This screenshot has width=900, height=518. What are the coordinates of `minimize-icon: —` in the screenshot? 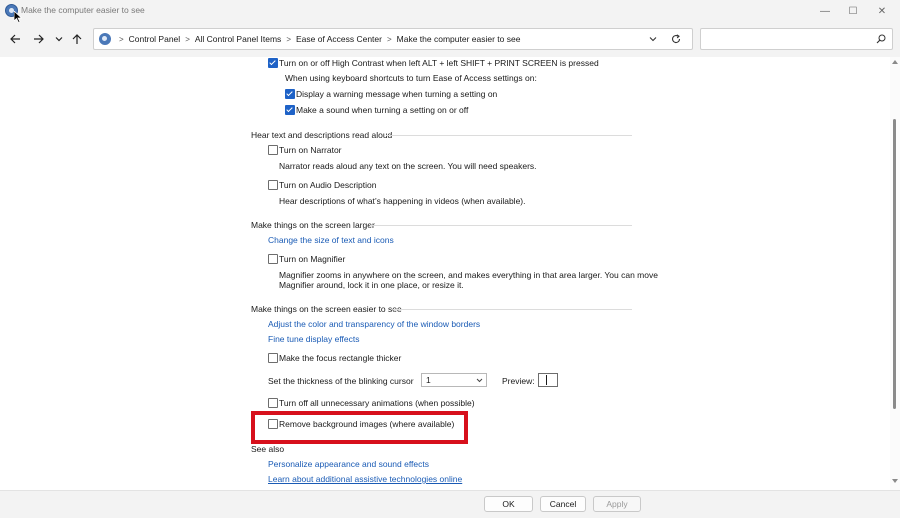 It's located at (825, 11).